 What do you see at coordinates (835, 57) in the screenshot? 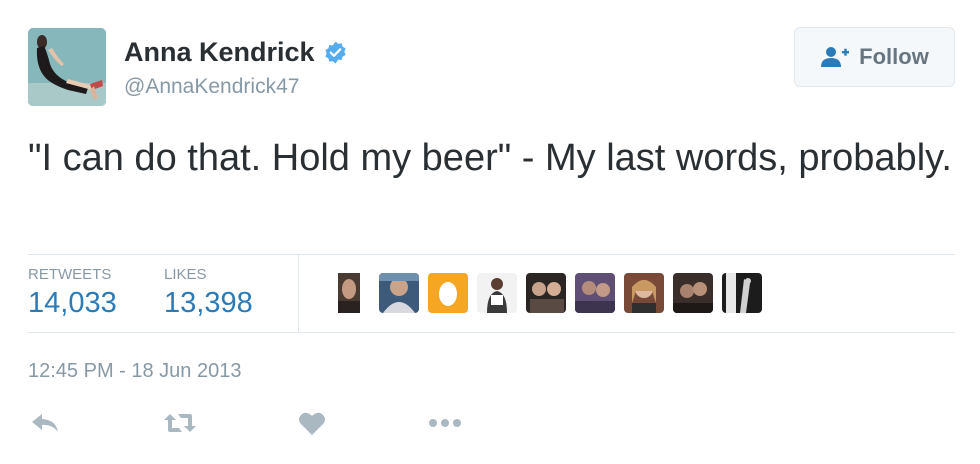
I see `add-user-icon` at bounding box center [835, 57].